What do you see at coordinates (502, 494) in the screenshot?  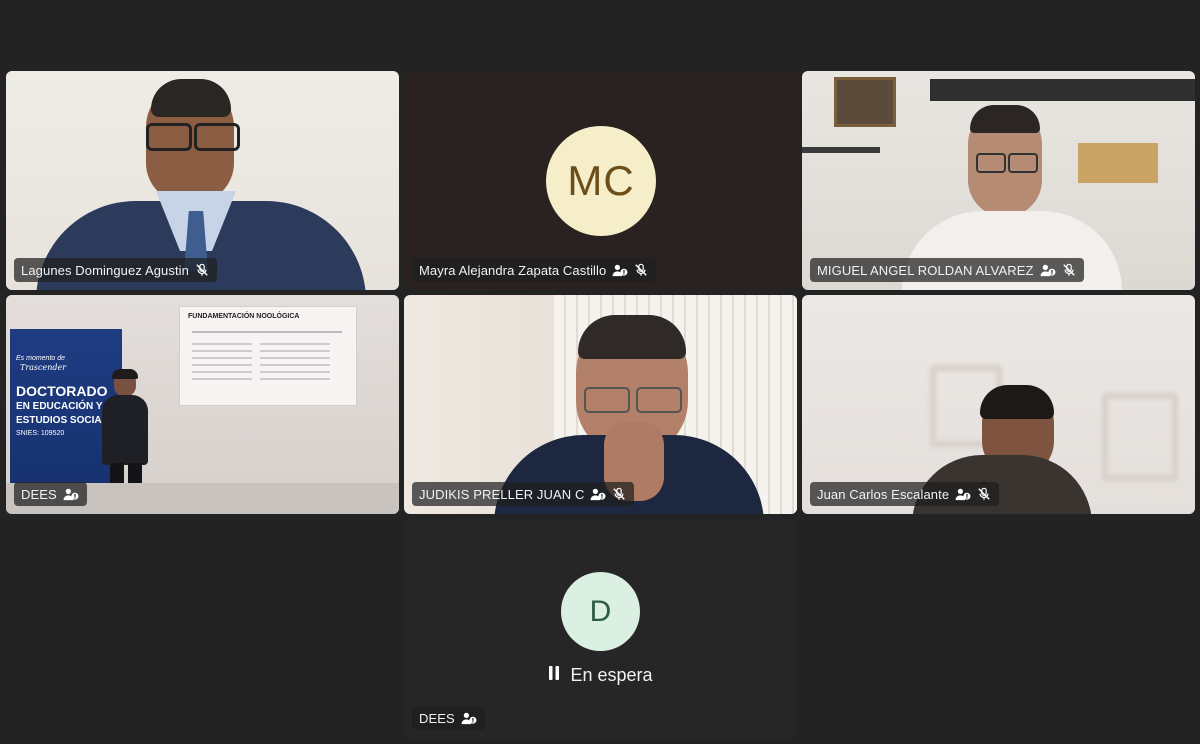 I see `participant-name: JUDIKIS PRELLER JUAN C` at bounding box center [502, 494].